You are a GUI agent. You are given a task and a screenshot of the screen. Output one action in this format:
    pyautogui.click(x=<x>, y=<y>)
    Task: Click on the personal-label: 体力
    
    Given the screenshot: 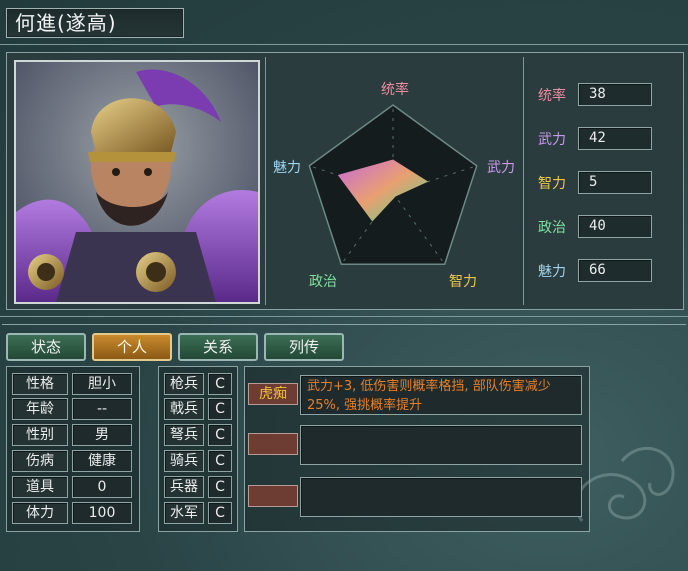 What is the action you would take?
    pyautogui.click(x=40, y=513)
    